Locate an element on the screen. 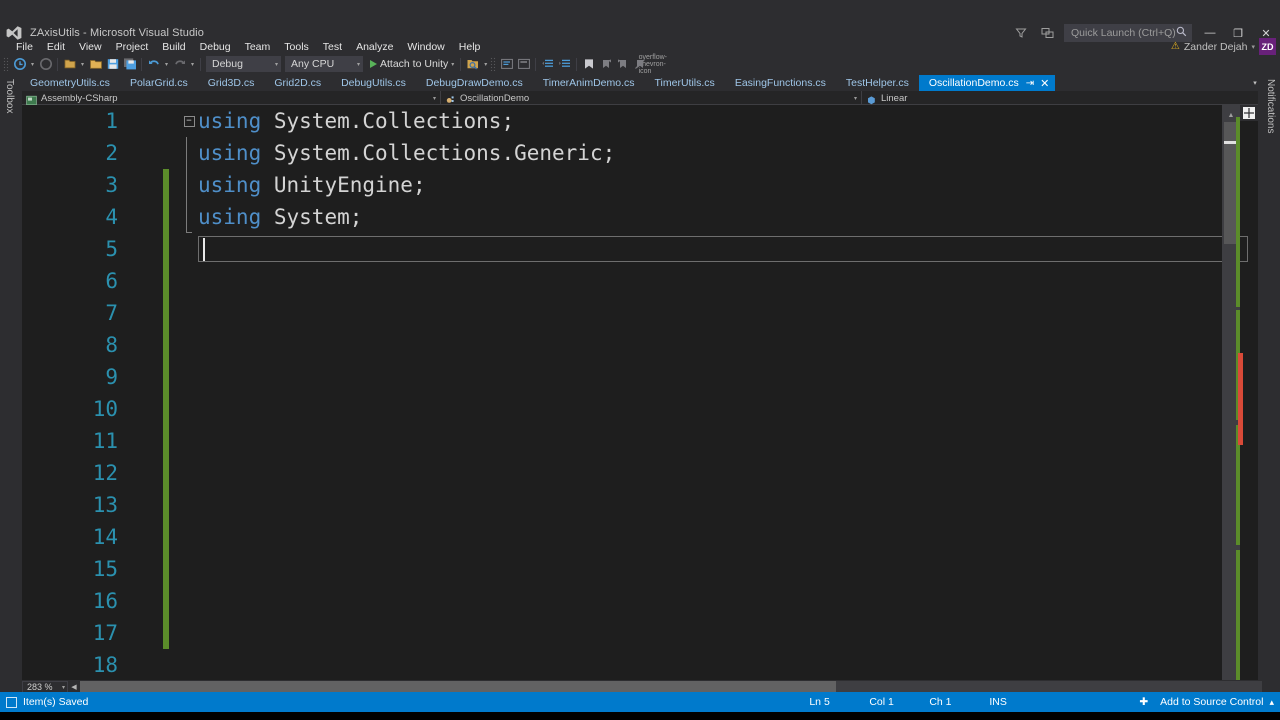 The image size is (1280, 720). new-project-icon is located at coordinates (69, 64).